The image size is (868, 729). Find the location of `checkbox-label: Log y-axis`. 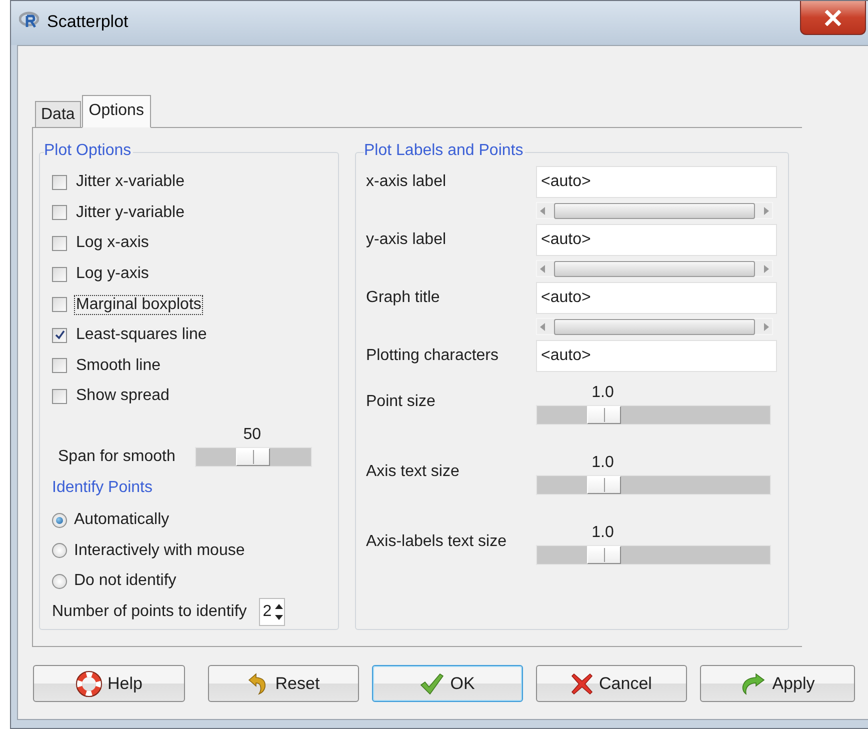

checkbox-label: Log y-axis is located at coordinates (112, 274).